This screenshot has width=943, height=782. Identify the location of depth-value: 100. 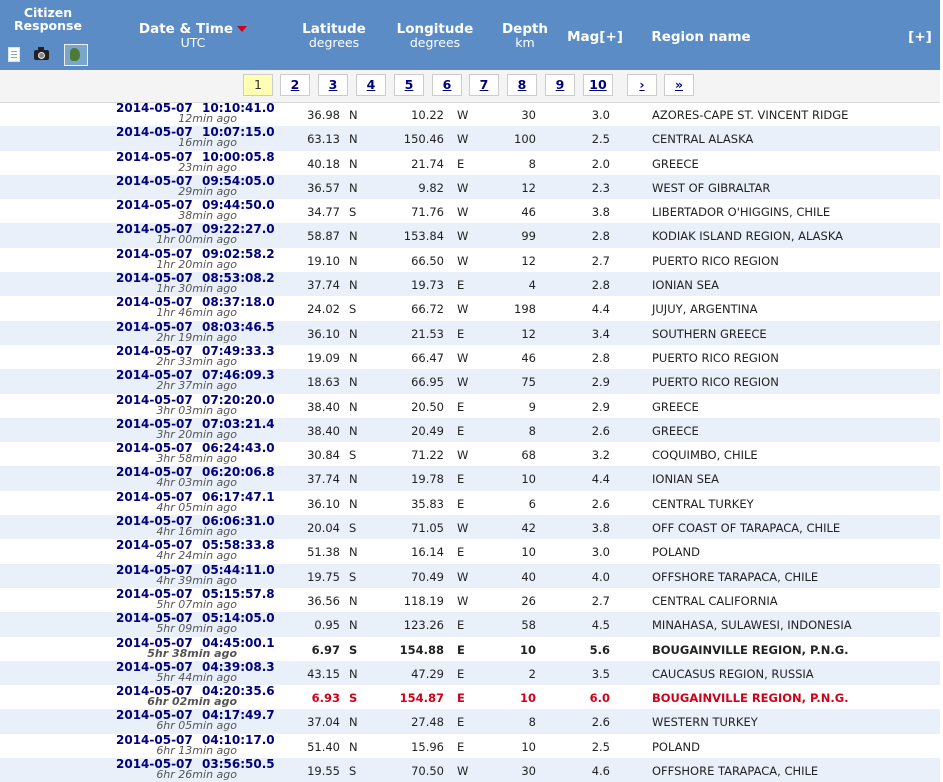
(525, 139).